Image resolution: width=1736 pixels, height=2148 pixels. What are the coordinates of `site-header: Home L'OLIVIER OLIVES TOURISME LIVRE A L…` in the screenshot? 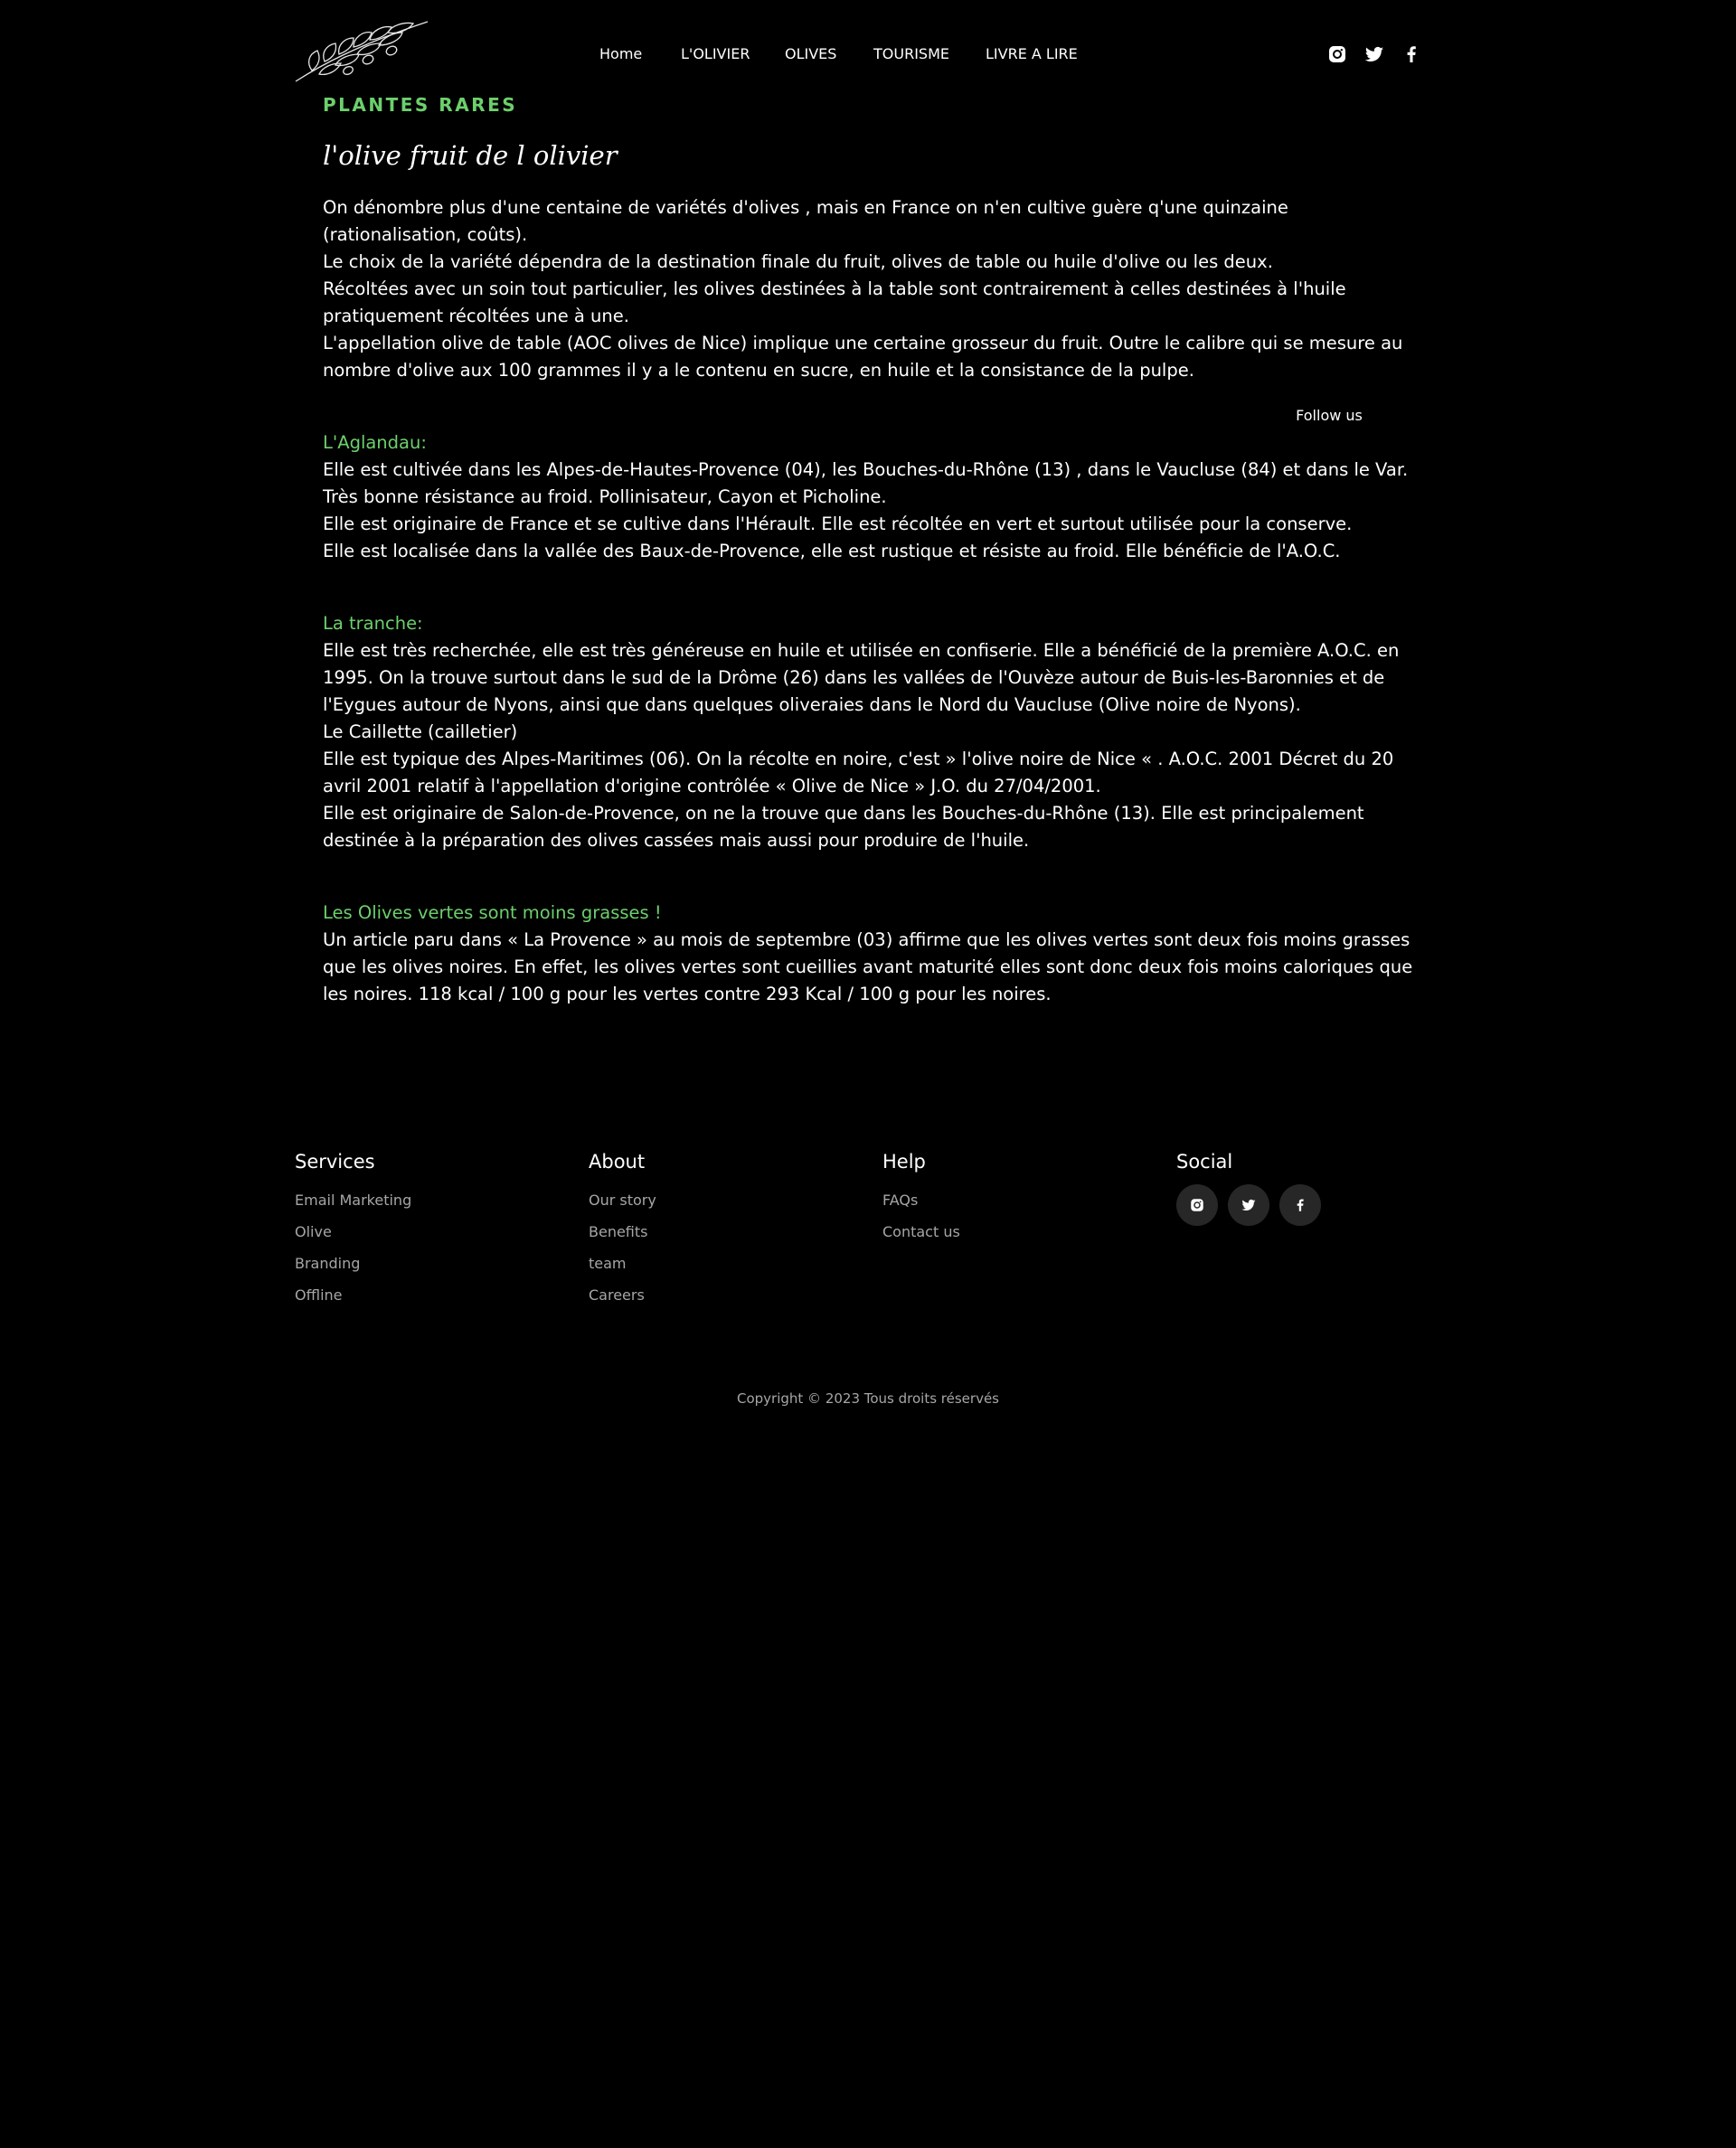 It's located at (868, 50).